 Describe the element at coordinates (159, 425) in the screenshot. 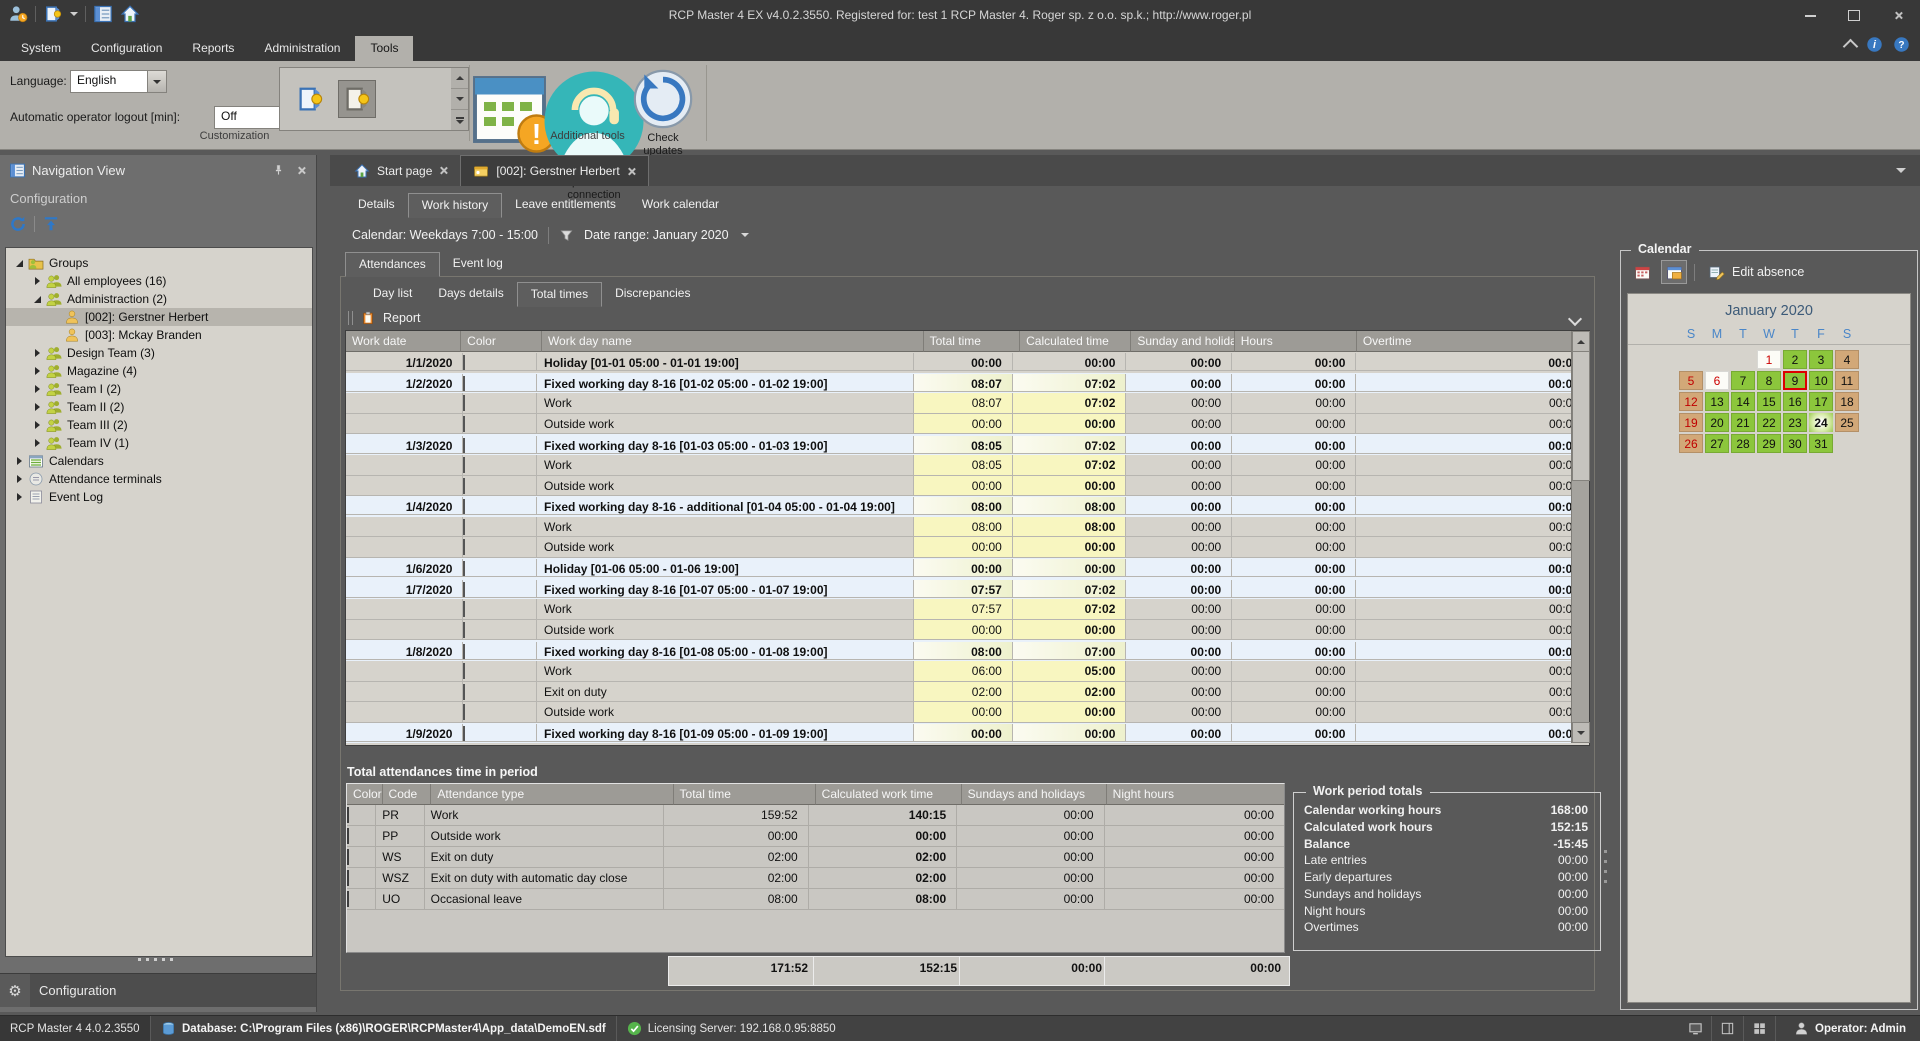

I see `tree-item-team-iii-2: Team III (2)` at that location.